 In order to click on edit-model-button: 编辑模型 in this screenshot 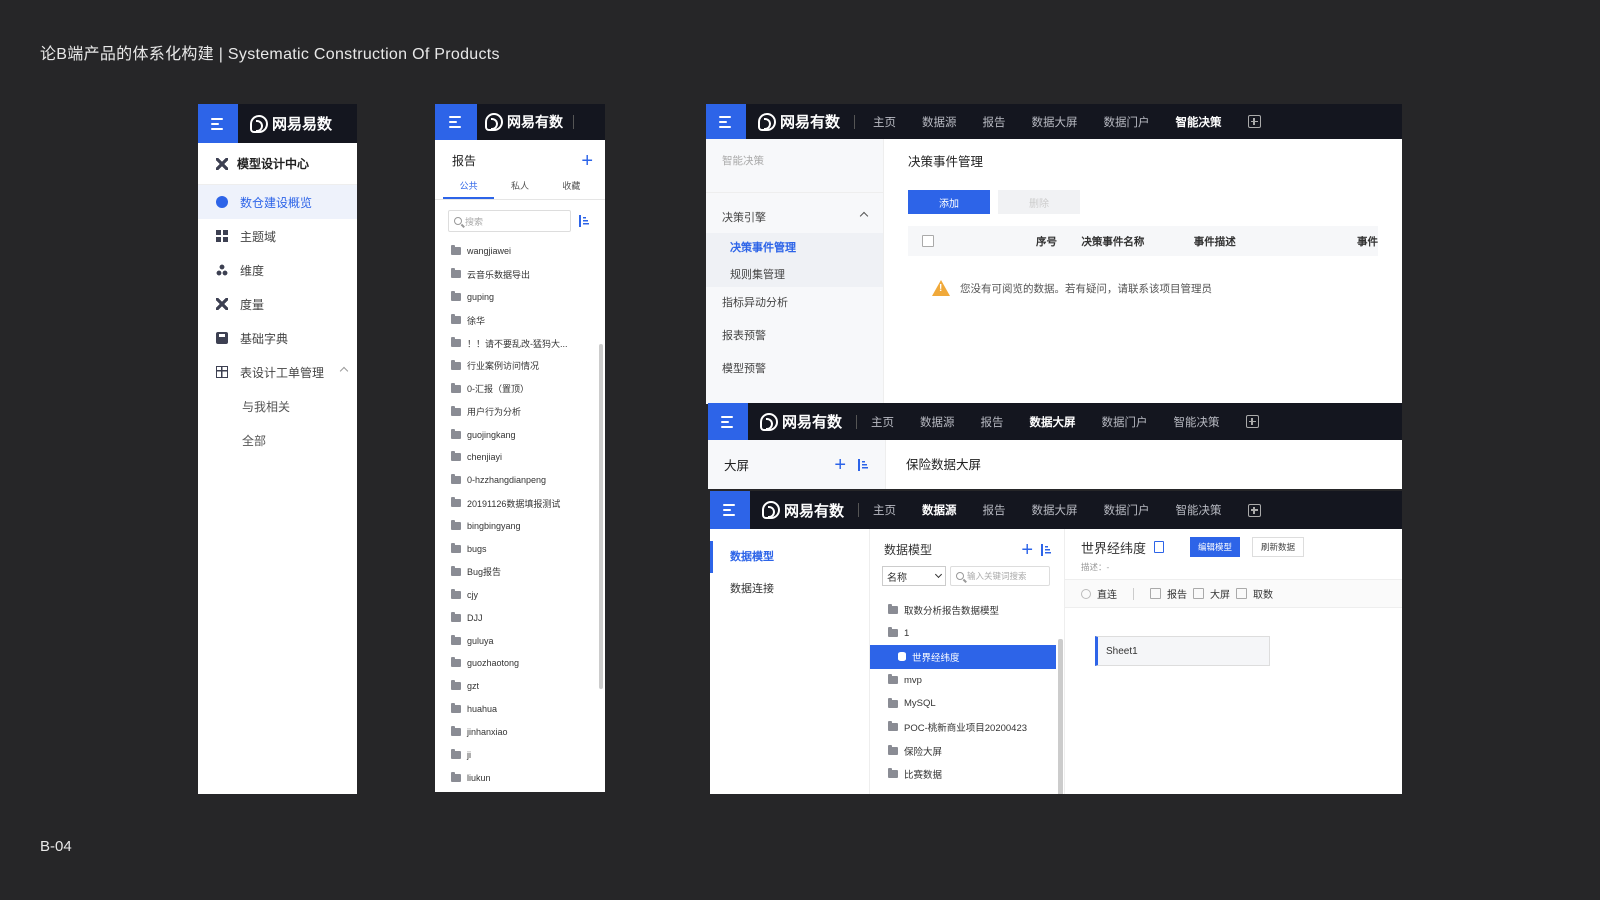, I will do `click(1215, 547)`.